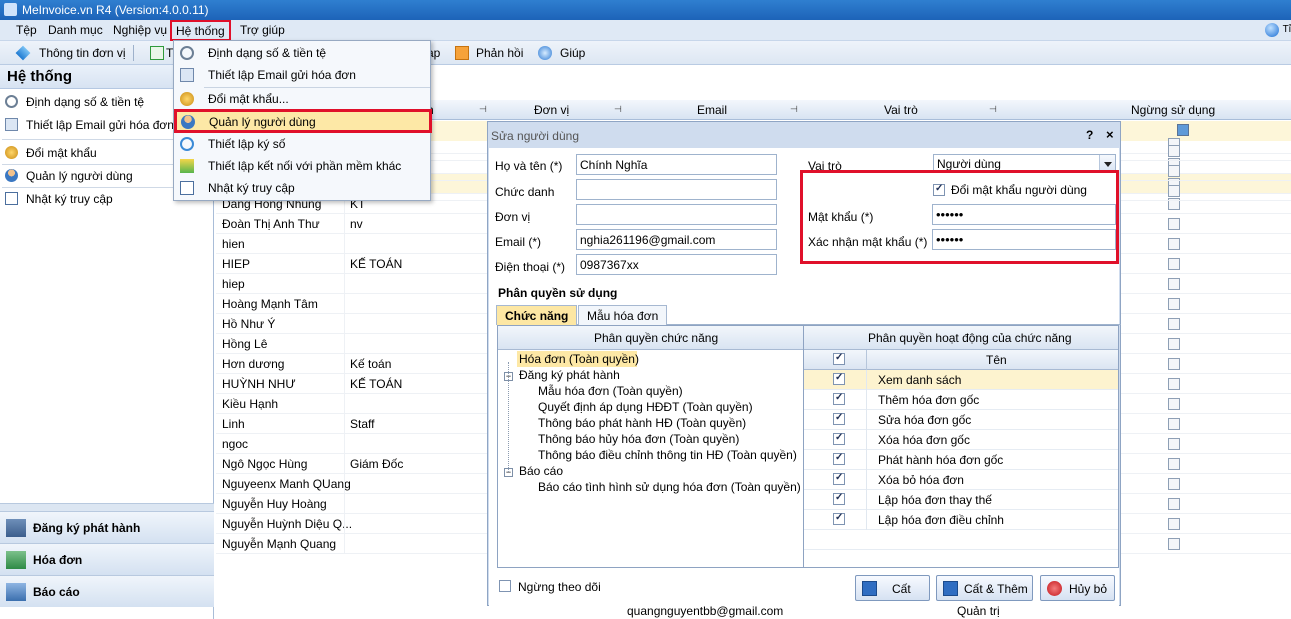  I want to click on action-row: Sửa hóa đơn gốc, so click(961, 420).